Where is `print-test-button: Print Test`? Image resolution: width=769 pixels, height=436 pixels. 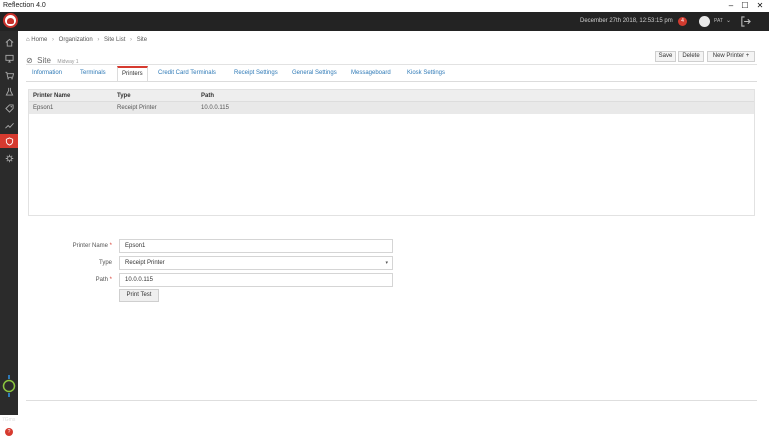 print-test-button: Print Test is located at coordinates (139, 295).